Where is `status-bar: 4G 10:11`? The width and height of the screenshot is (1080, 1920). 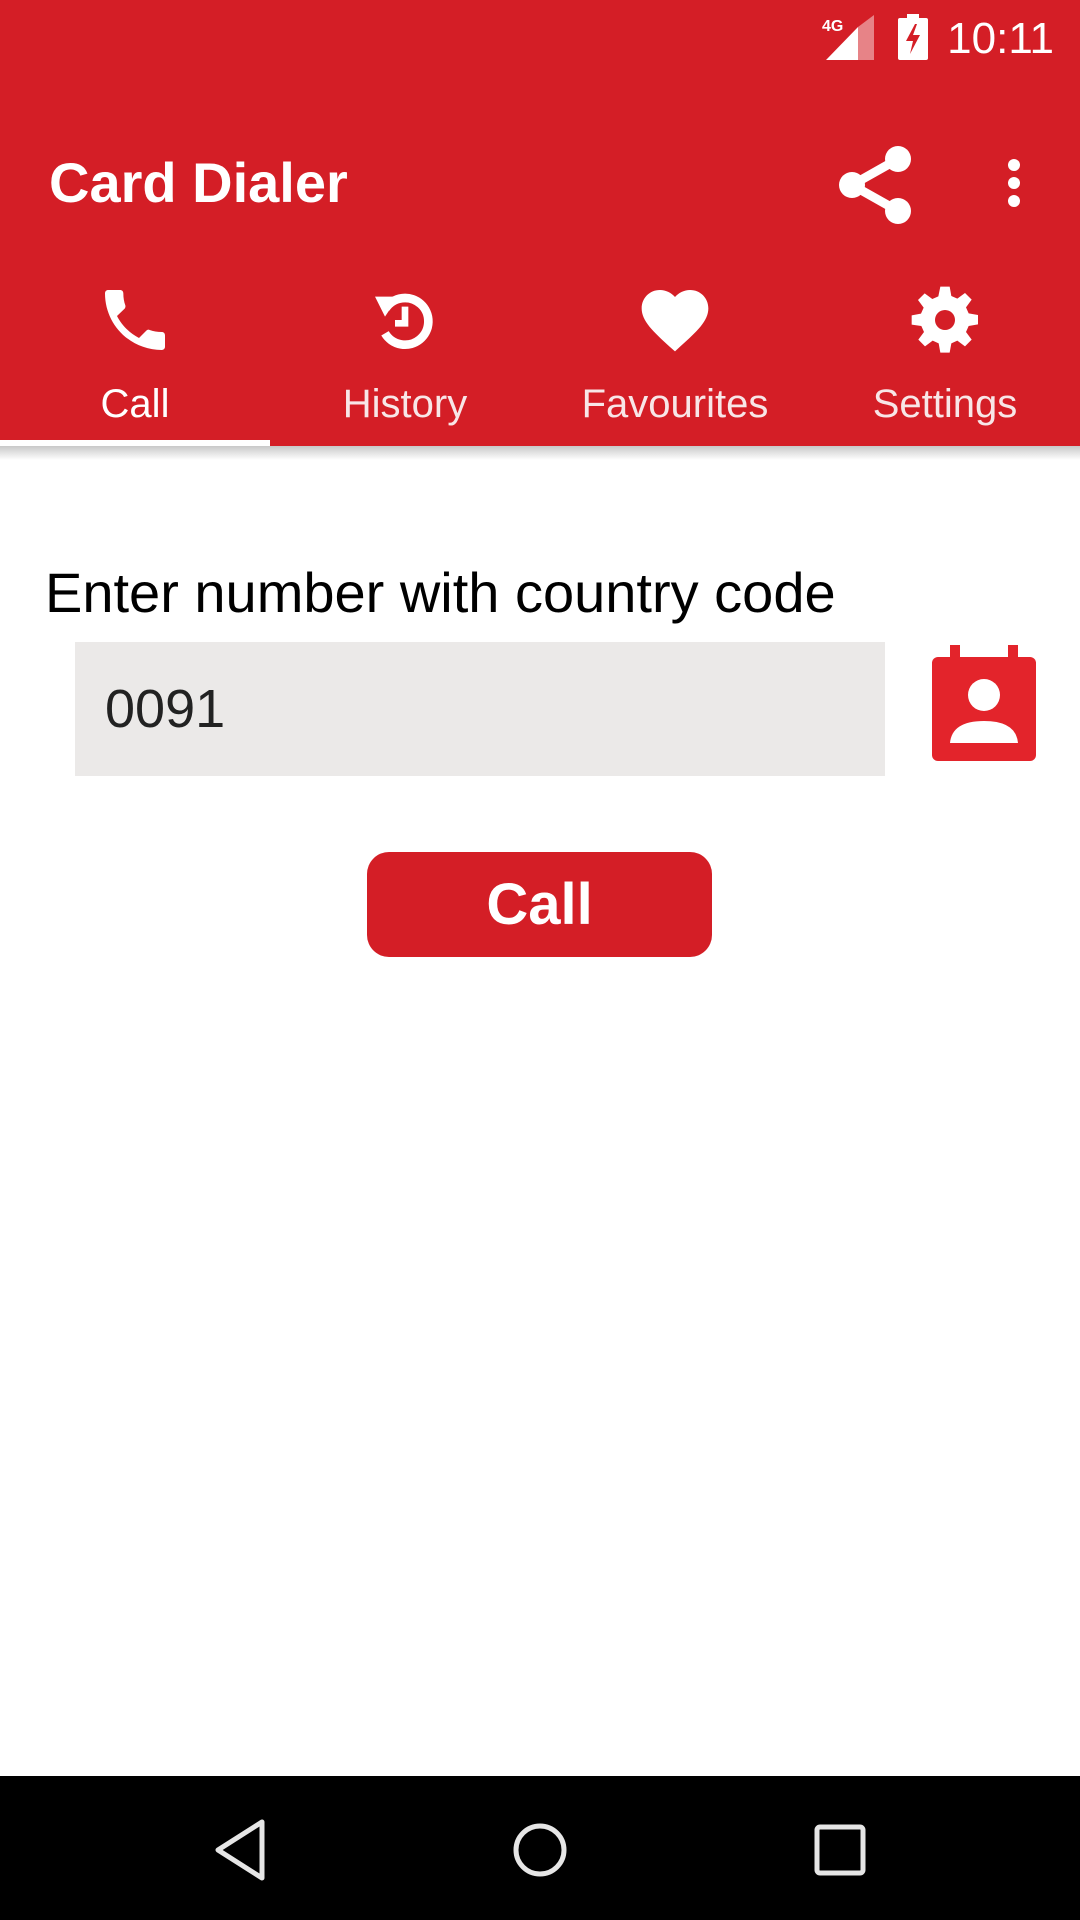
status-bar: 4G 10:11 is located at coordinates (540, 37).